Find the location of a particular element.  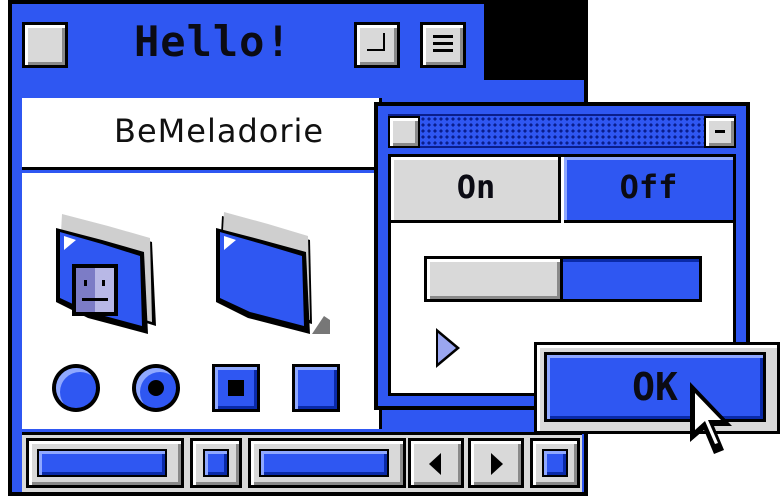

checkbox-checked-icon is located at coordinates (236, 388).